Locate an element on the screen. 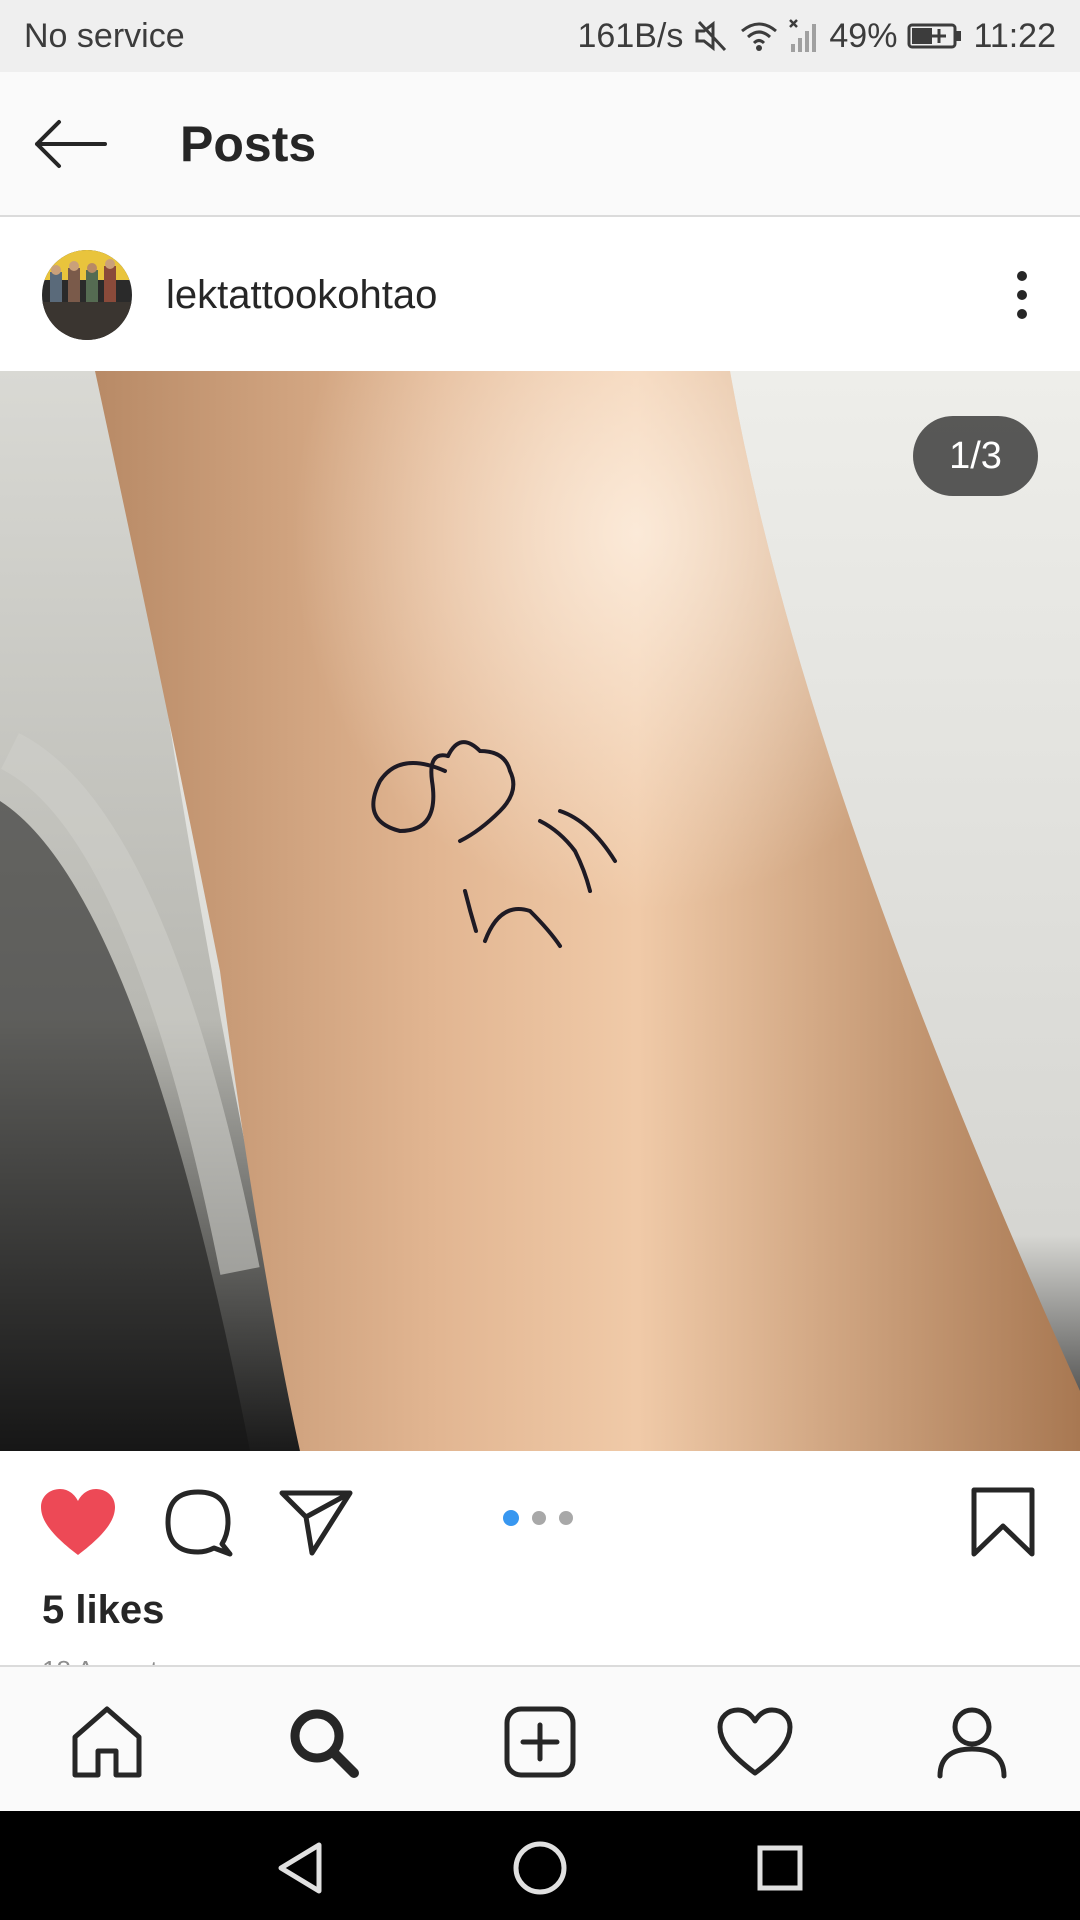  post-header: lektattookohtao is located at coordinates (540, 295).